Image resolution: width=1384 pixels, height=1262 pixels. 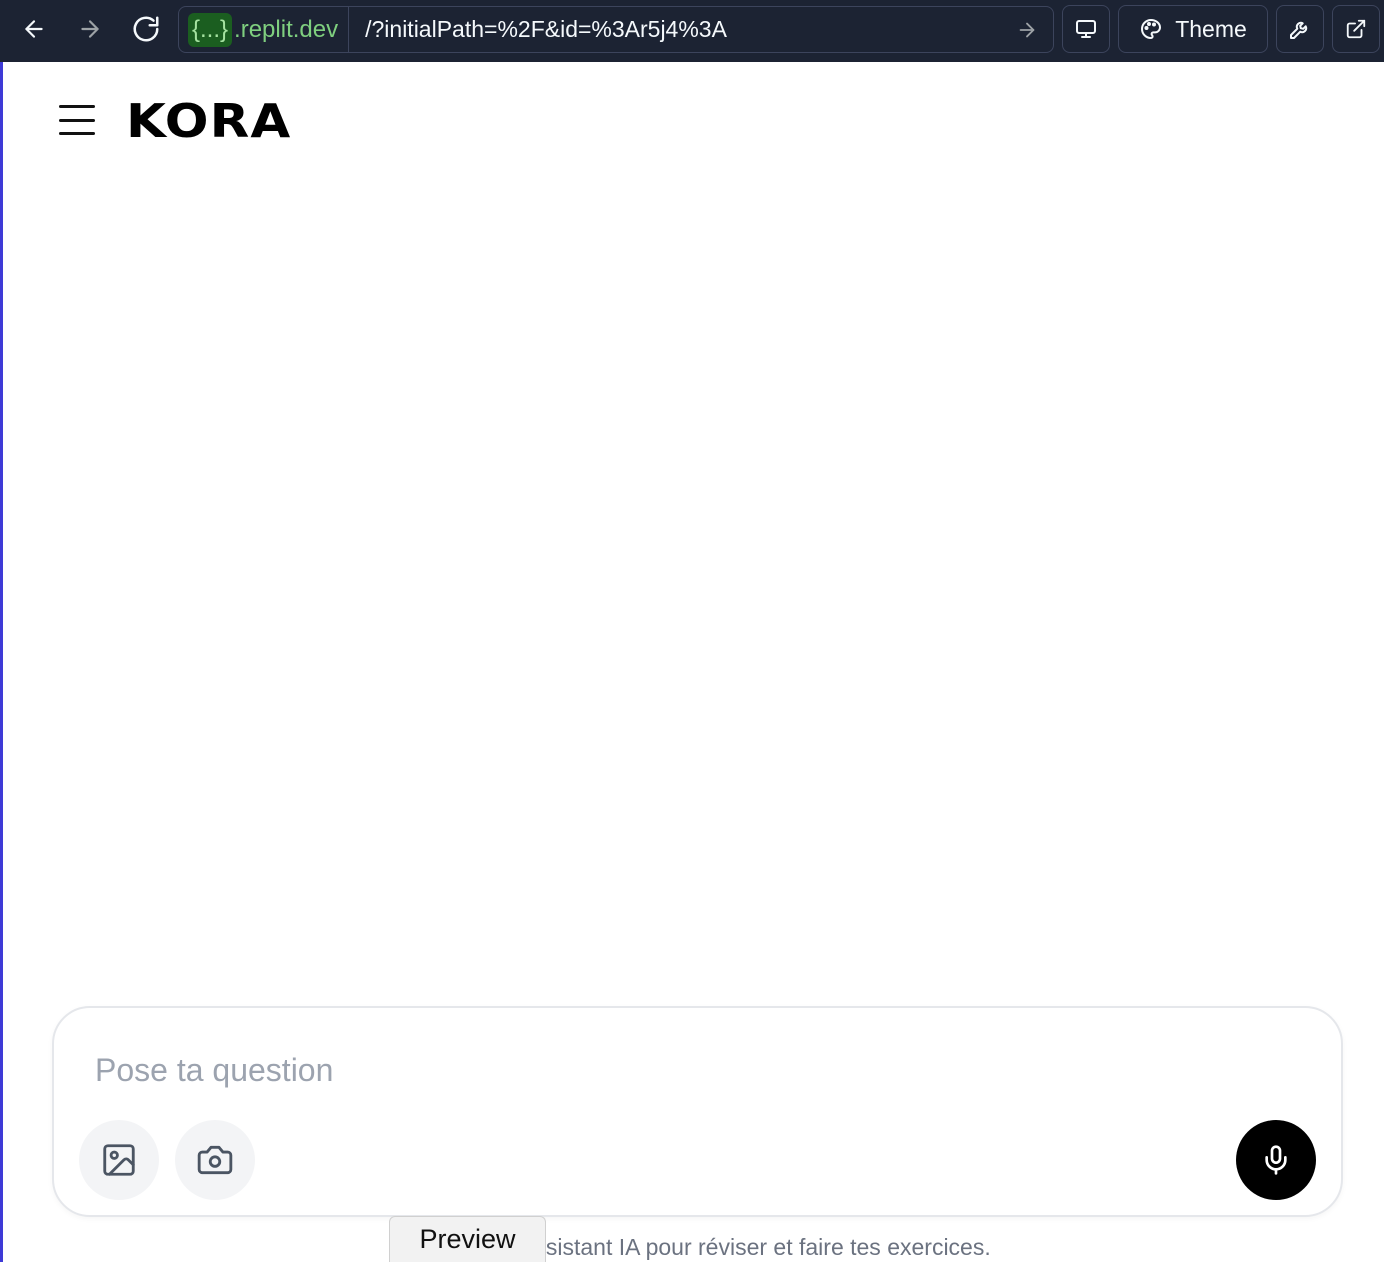 I want to click on go-arrow-icon, so click(x=1027, y=29).